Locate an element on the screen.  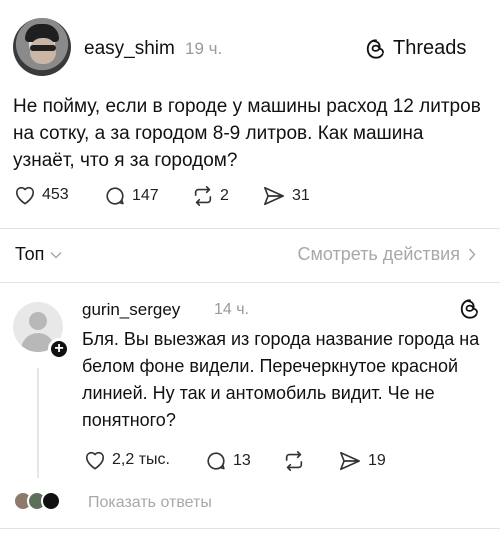
chevron-right-icon is located at coordinates (472, 254).